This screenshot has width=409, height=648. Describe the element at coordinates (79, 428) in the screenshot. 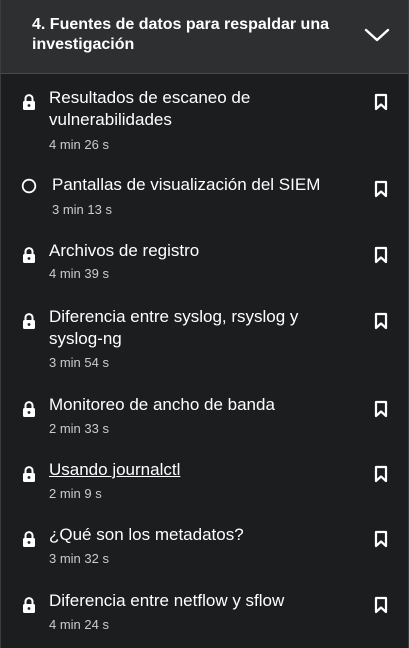

I see `lecture-duration: 2 min 33 s` at that location.